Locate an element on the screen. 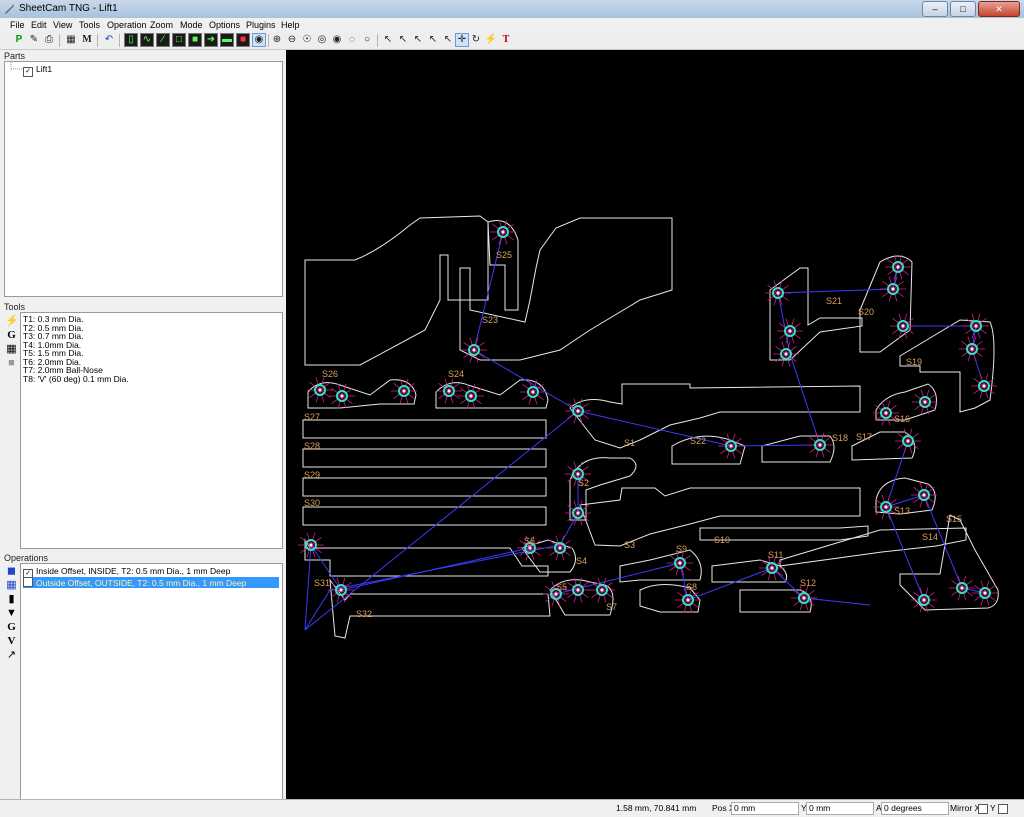 This screenshot has width=1024, height=817. mirror-x-checkbox is located at coordinates (983, 809).